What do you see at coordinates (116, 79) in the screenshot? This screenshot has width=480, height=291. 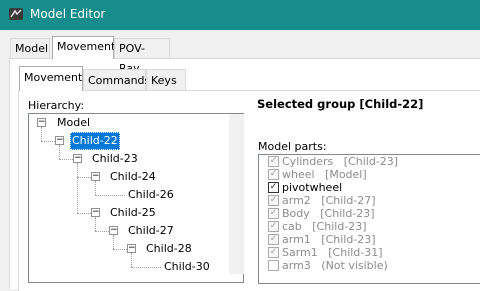 I see `inner-tab-commands: Commands` at bounding box center [116, 79].